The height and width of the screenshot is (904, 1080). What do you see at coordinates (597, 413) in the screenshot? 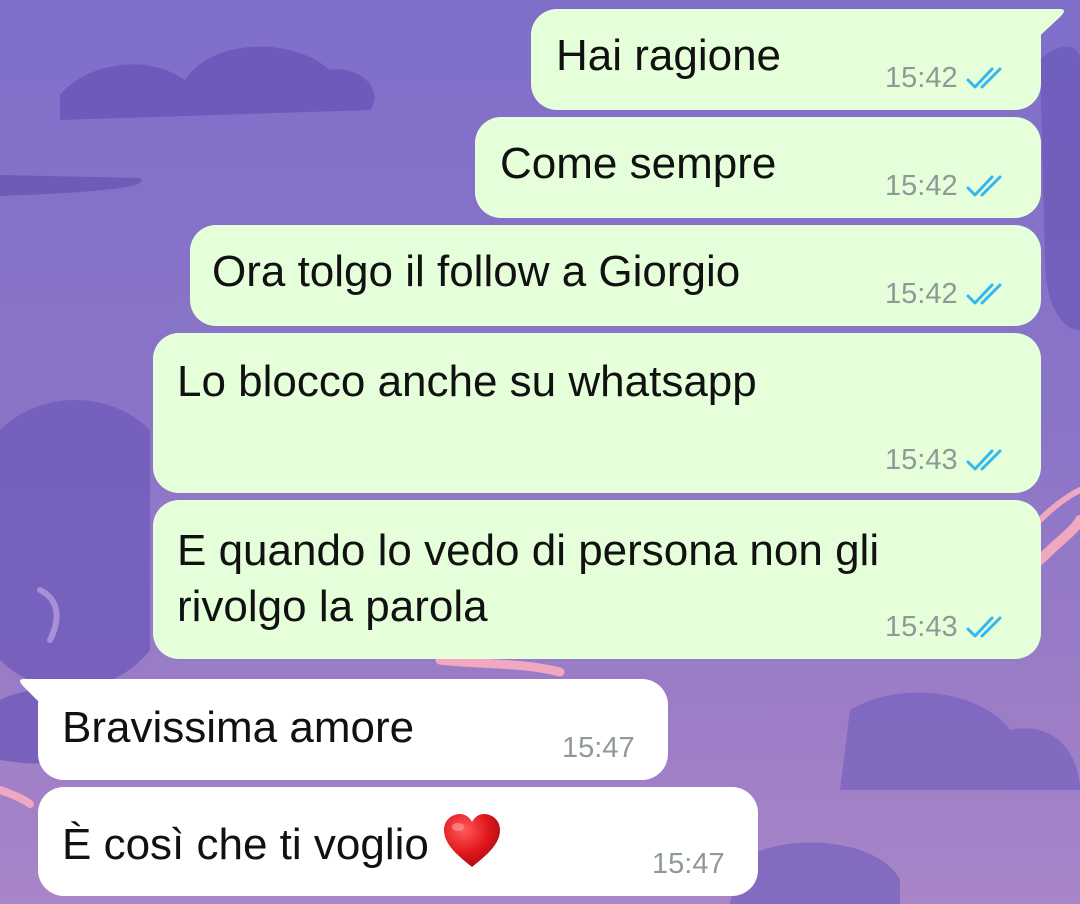
I see `message-bubble-outgoing: Lo blocco anche su whatsapp 15:43` at bounding box center [597, 413].